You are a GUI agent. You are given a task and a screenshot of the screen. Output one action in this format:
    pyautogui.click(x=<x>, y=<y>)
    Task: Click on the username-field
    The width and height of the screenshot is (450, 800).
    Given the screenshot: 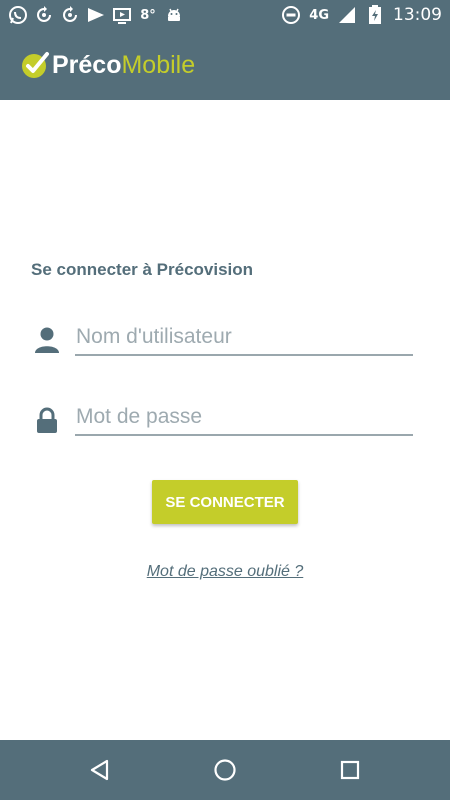 What is the action you would take?
    pyautogui.click(x=223, y=340)
    